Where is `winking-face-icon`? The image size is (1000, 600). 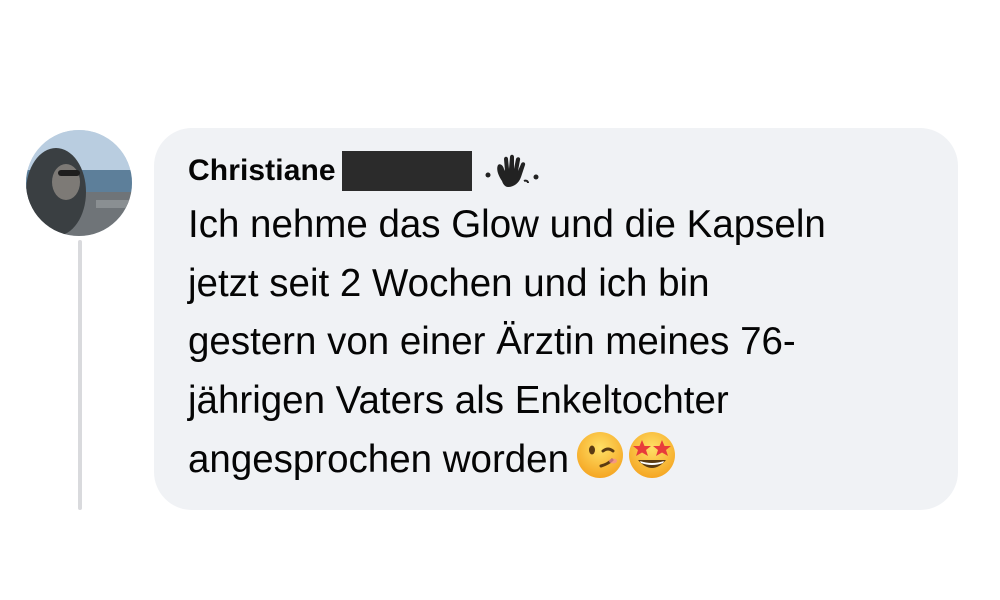 winking-face-icon is located at coordinates (600, 464).